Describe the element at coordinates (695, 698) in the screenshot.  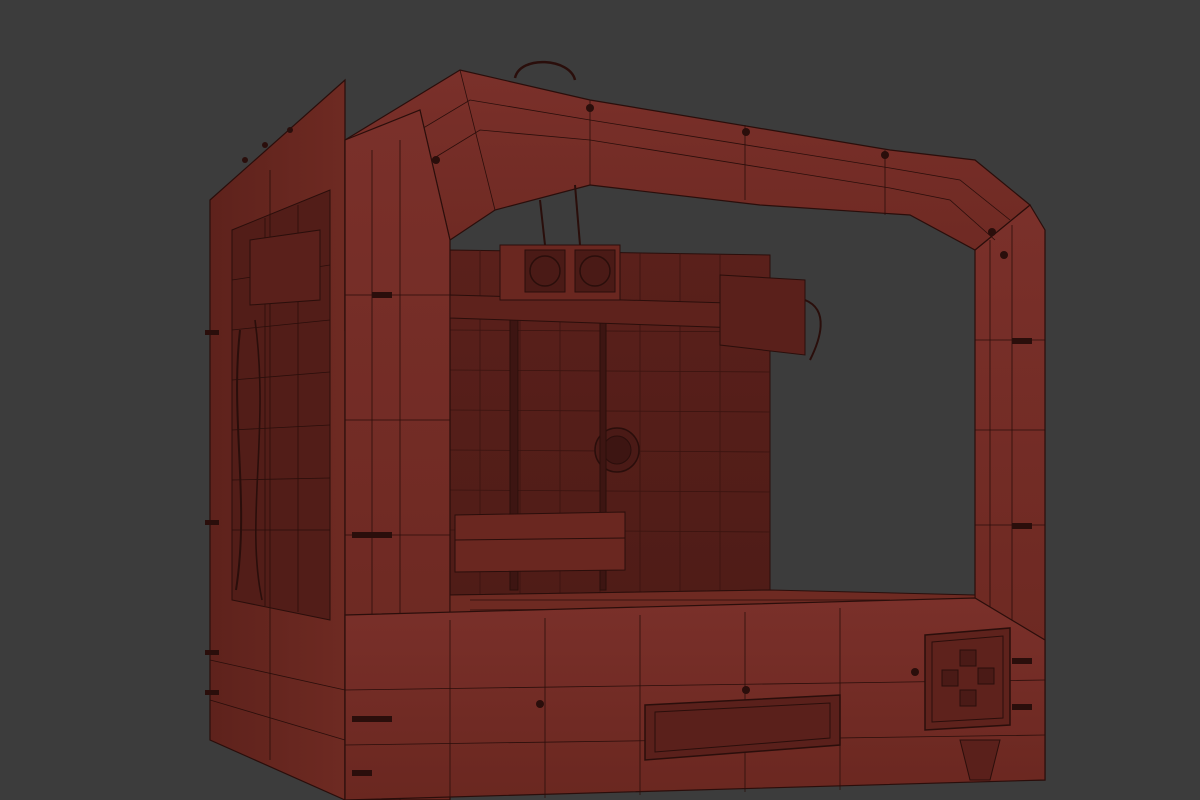
I see `front-base-panel` at that location.